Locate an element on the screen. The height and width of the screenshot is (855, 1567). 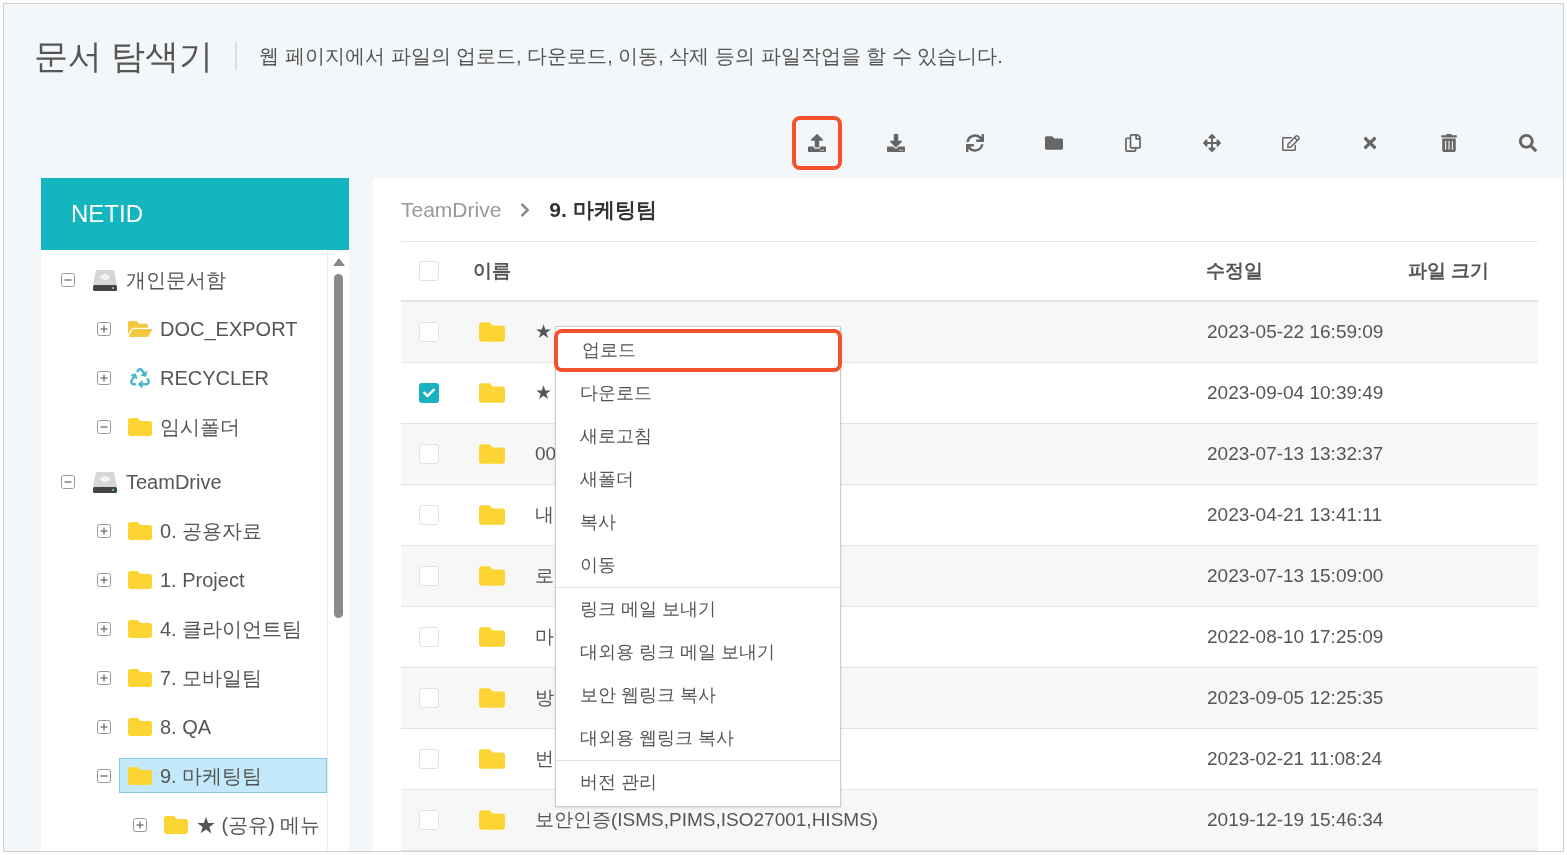
tree-item: TeamDrive is located at coordinates (156, 481).